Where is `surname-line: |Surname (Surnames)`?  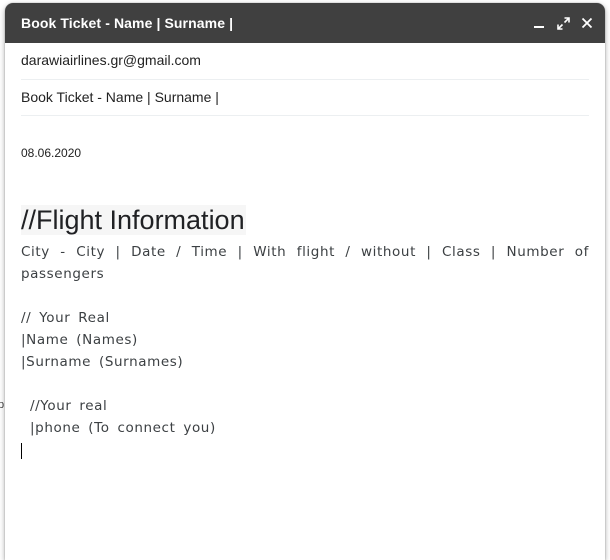
surname-line: |Surname (Surnames) is located at coordinates (102, 362).